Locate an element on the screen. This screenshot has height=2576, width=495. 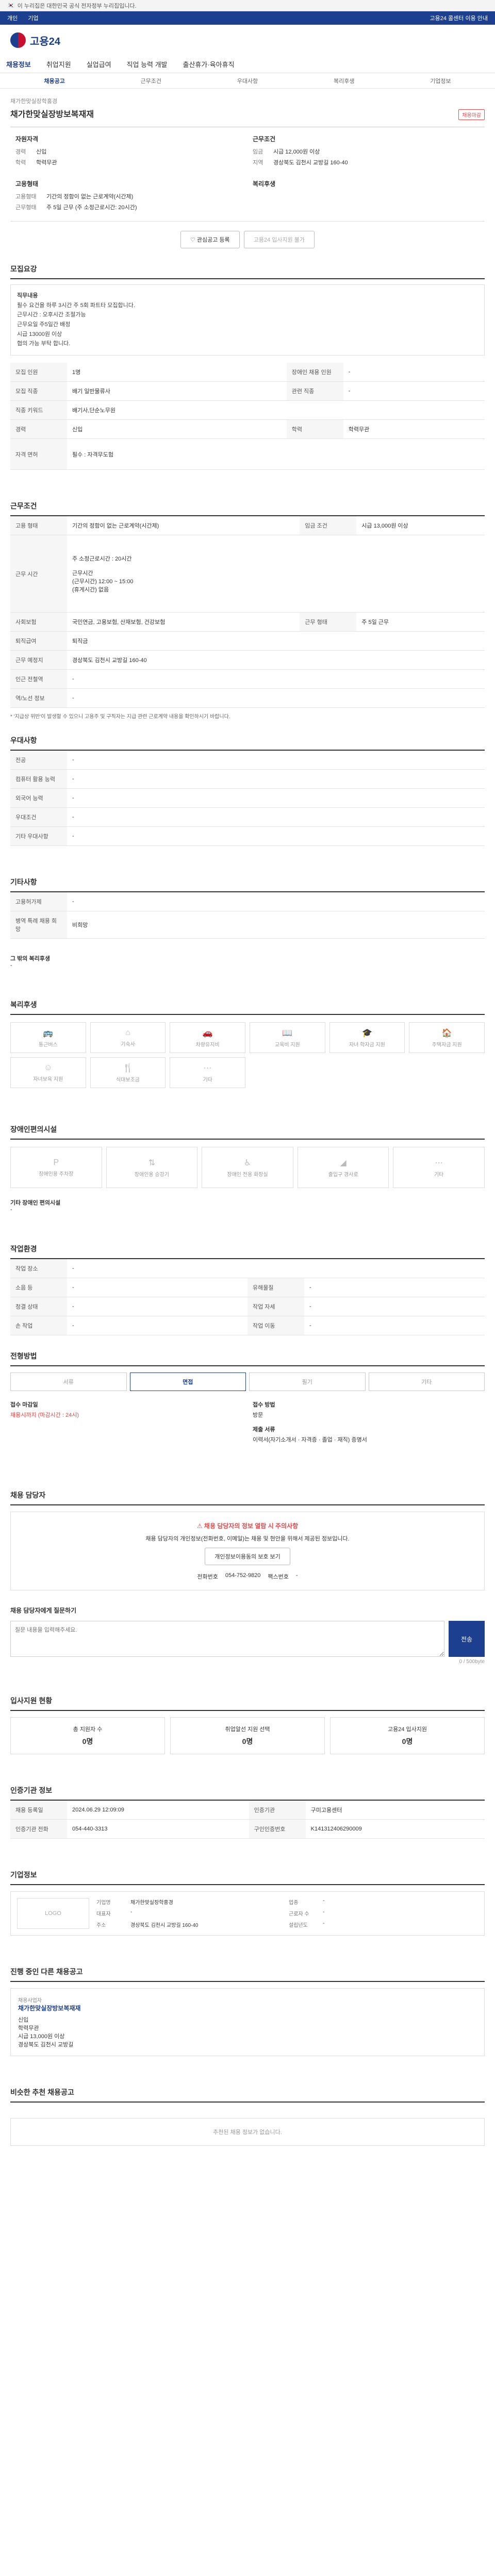
inquiry-section: 채용 담당자에게 질문하기 전송 0 / 500byte is located at coordinates (247, 1635).